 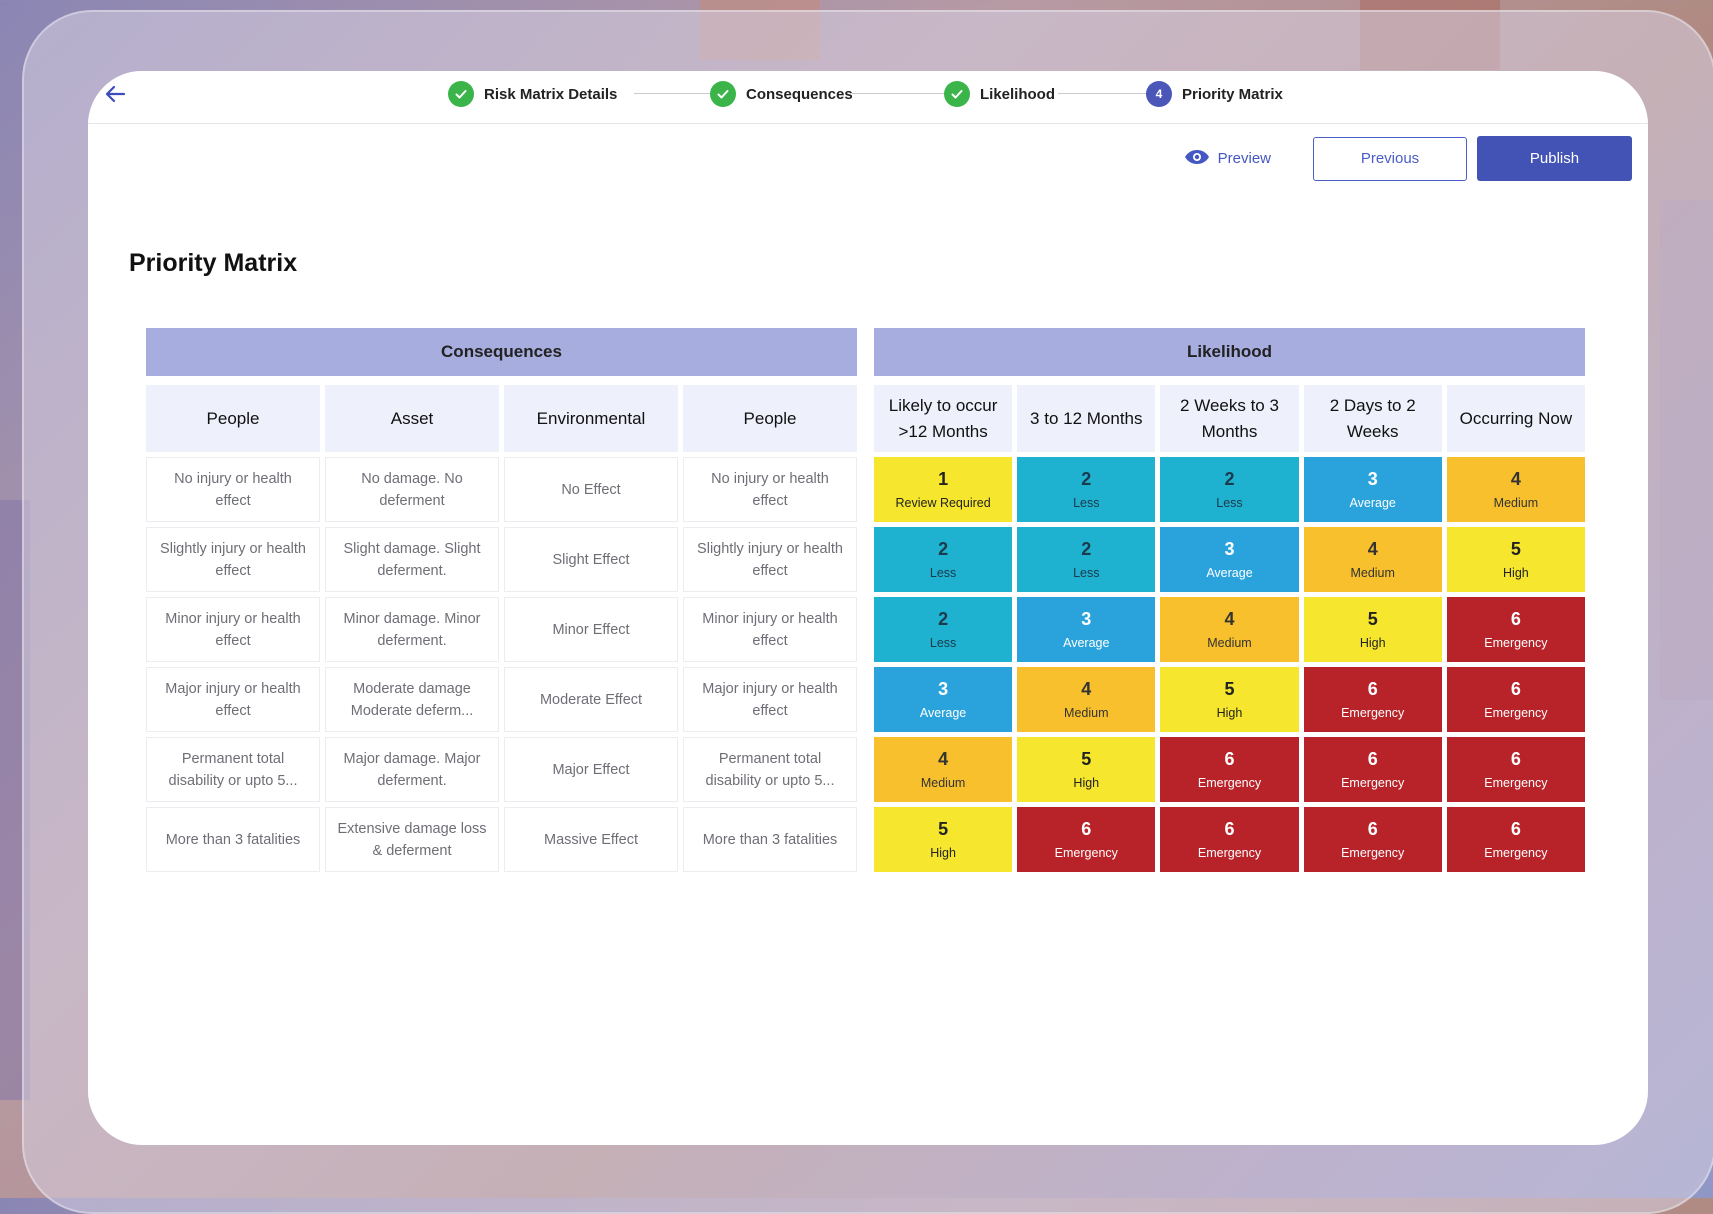 I want to click on action-bar: Preview Previous Publish, so click(x=1408, y=158).